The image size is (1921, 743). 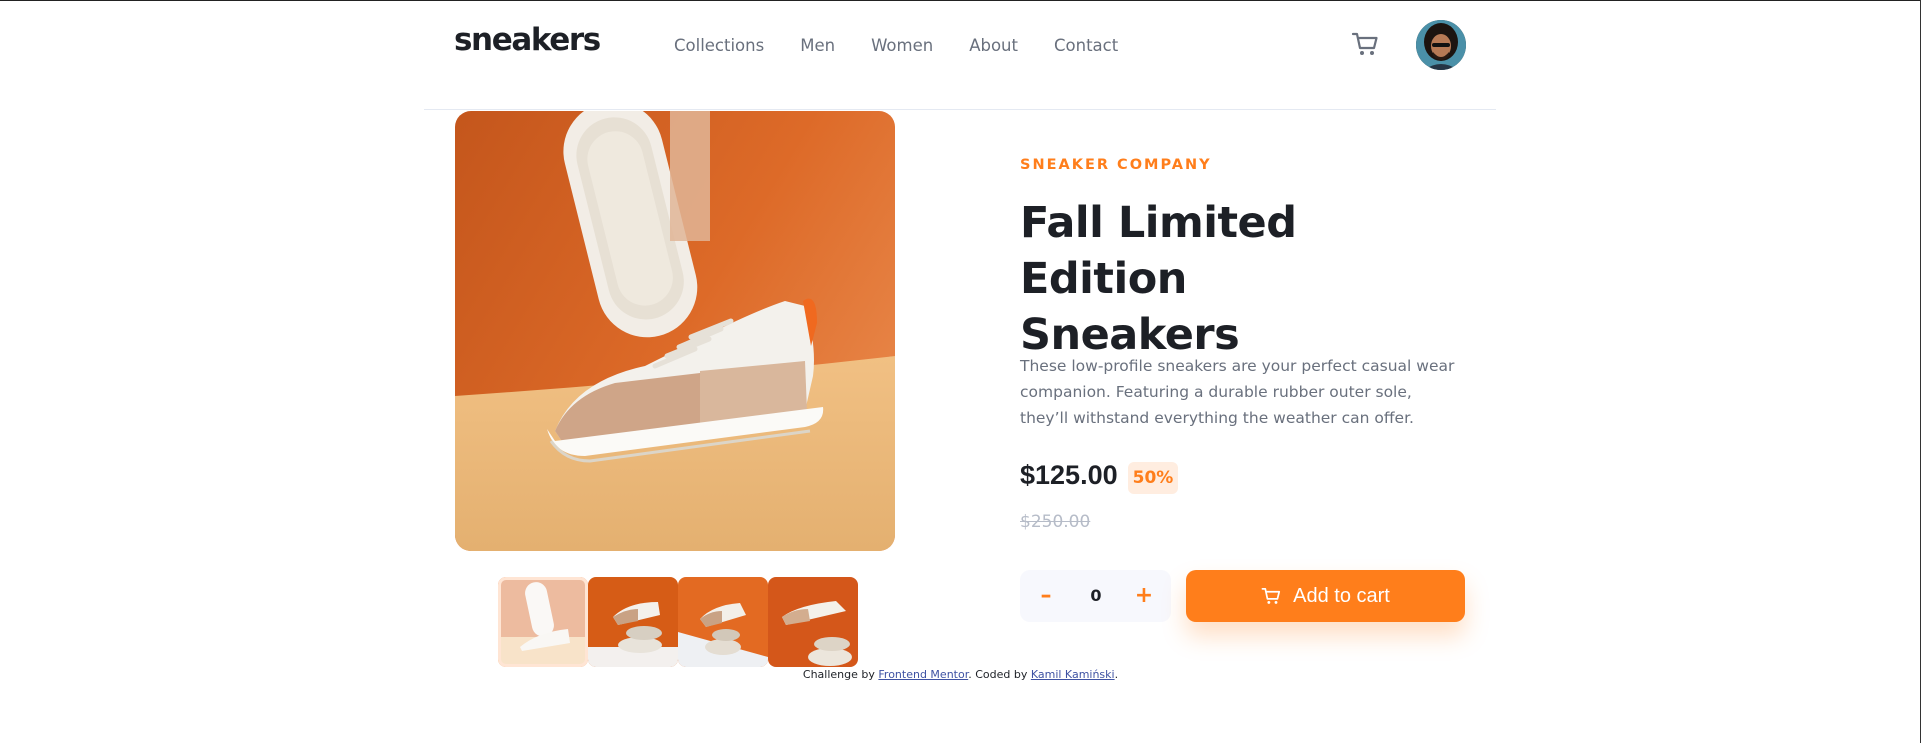 I want to click on main-nav: Collections Men Women About Contact, so click(x=896, y=45).